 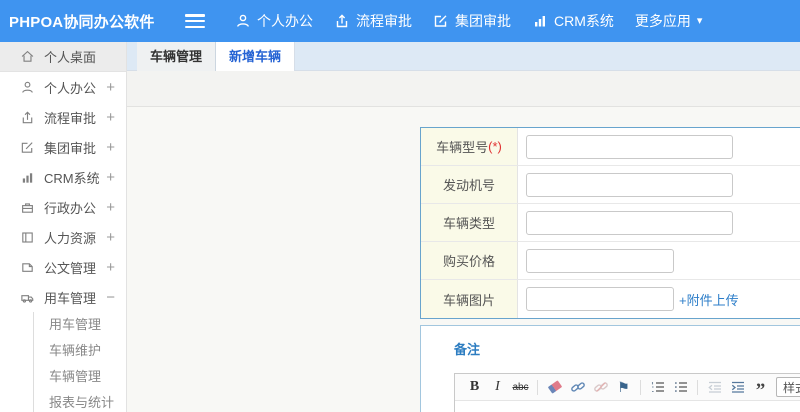 I want to click on nav-more-apps: 更多应用 ▾, so click(x=669, y=21).